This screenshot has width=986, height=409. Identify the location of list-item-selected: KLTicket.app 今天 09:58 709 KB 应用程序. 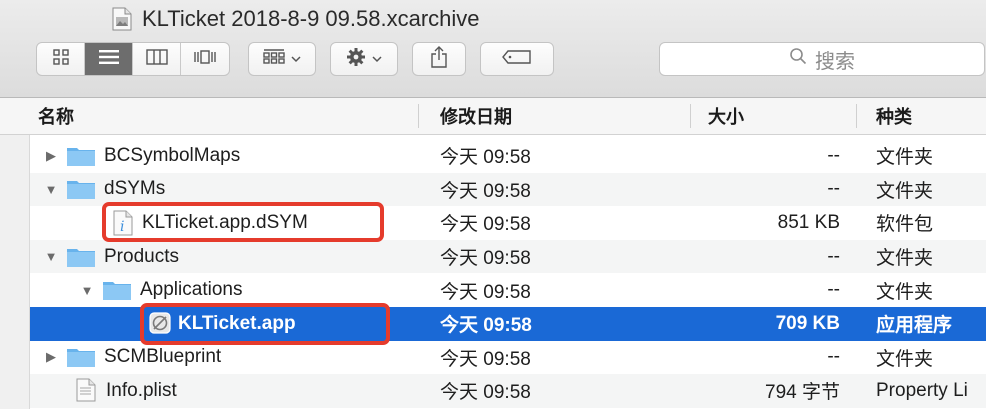
(508, 323).